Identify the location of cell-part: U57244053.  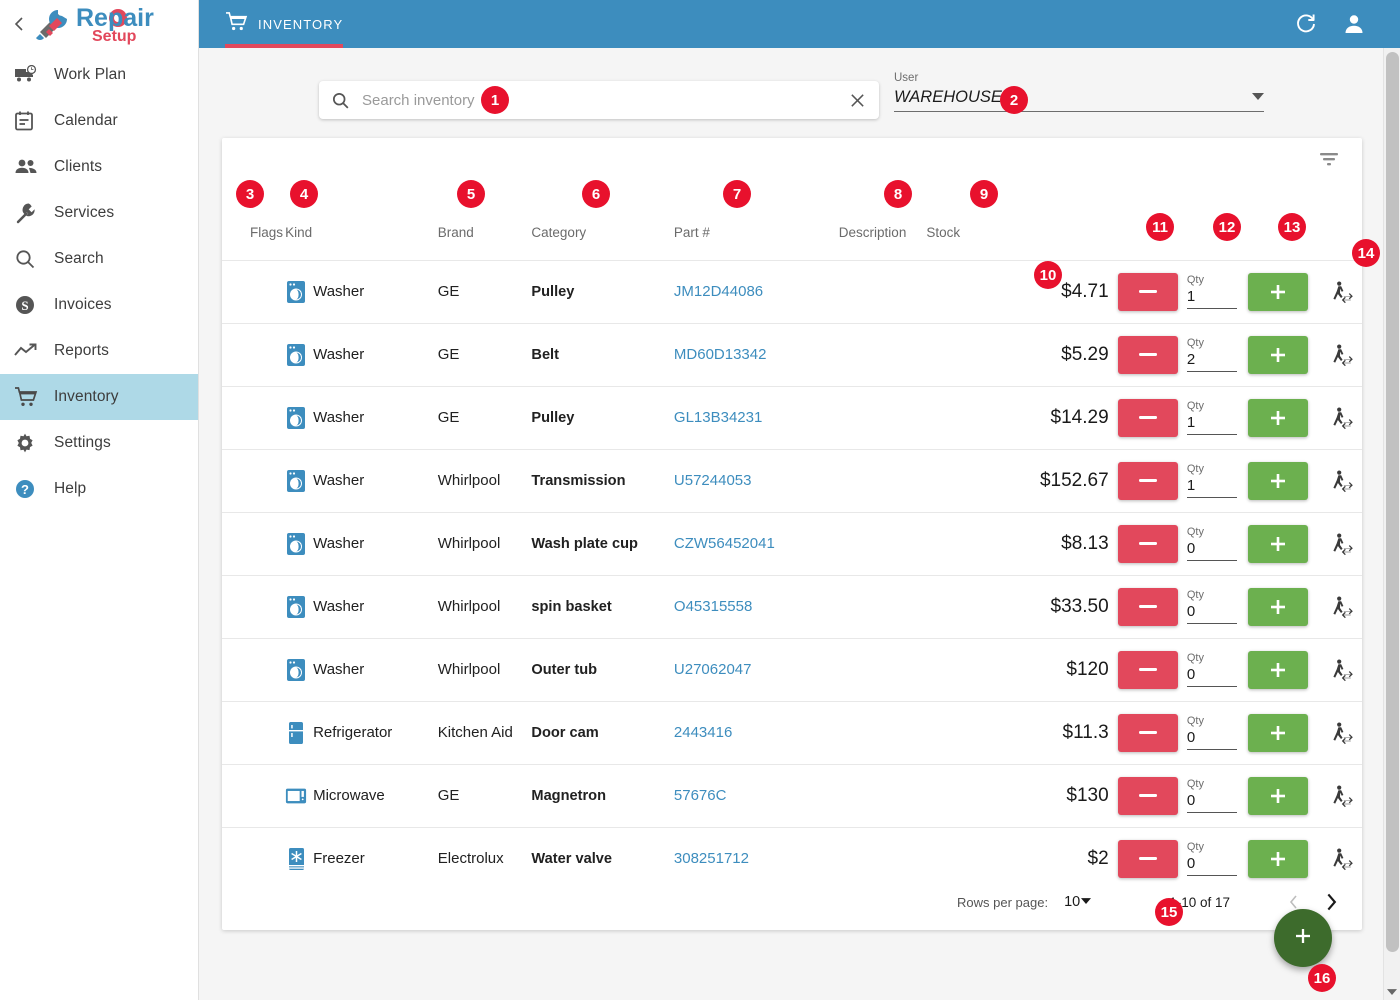
(756, 480).